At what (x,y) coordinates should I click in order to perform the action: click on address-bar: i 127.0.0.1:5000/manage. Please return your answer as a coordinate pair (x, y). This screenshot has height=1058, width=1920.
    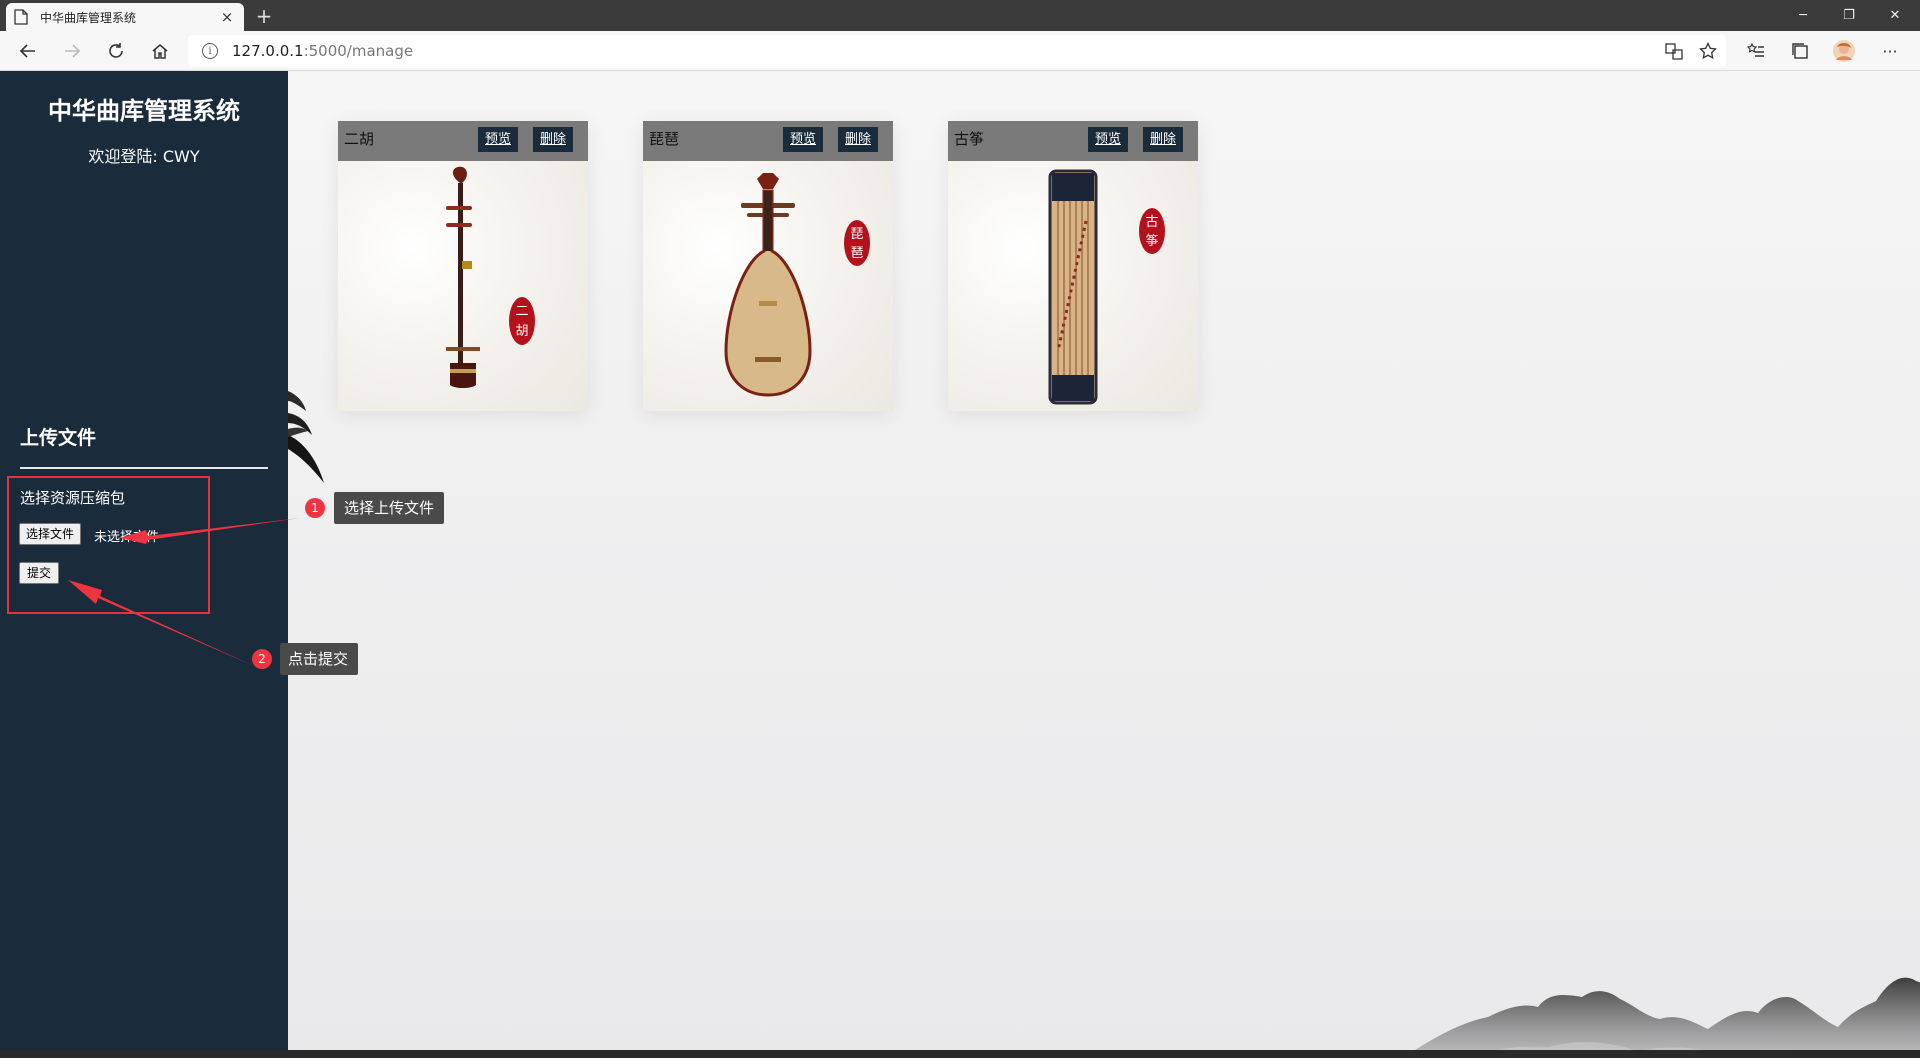
    Looking at the image, I should click on (957, 51).